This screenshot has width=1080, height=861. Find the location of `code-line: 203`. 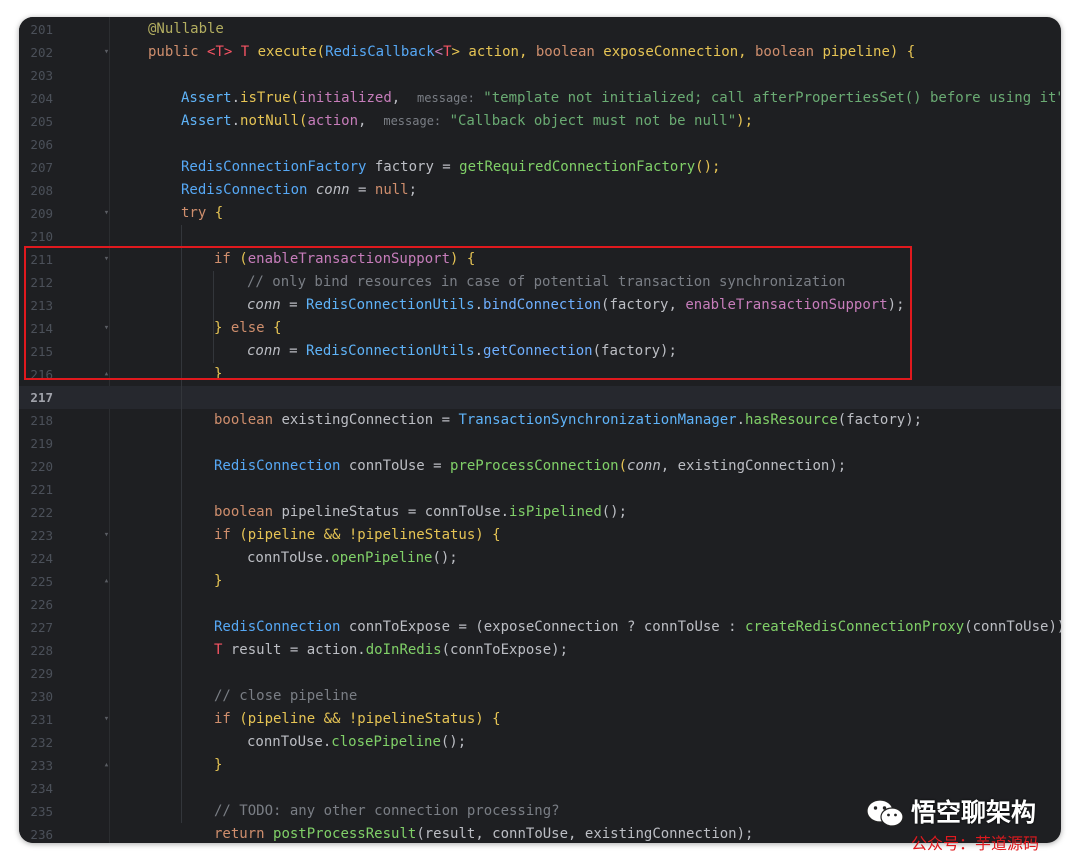

code-line: 203 is located at coordinates (540, 75).